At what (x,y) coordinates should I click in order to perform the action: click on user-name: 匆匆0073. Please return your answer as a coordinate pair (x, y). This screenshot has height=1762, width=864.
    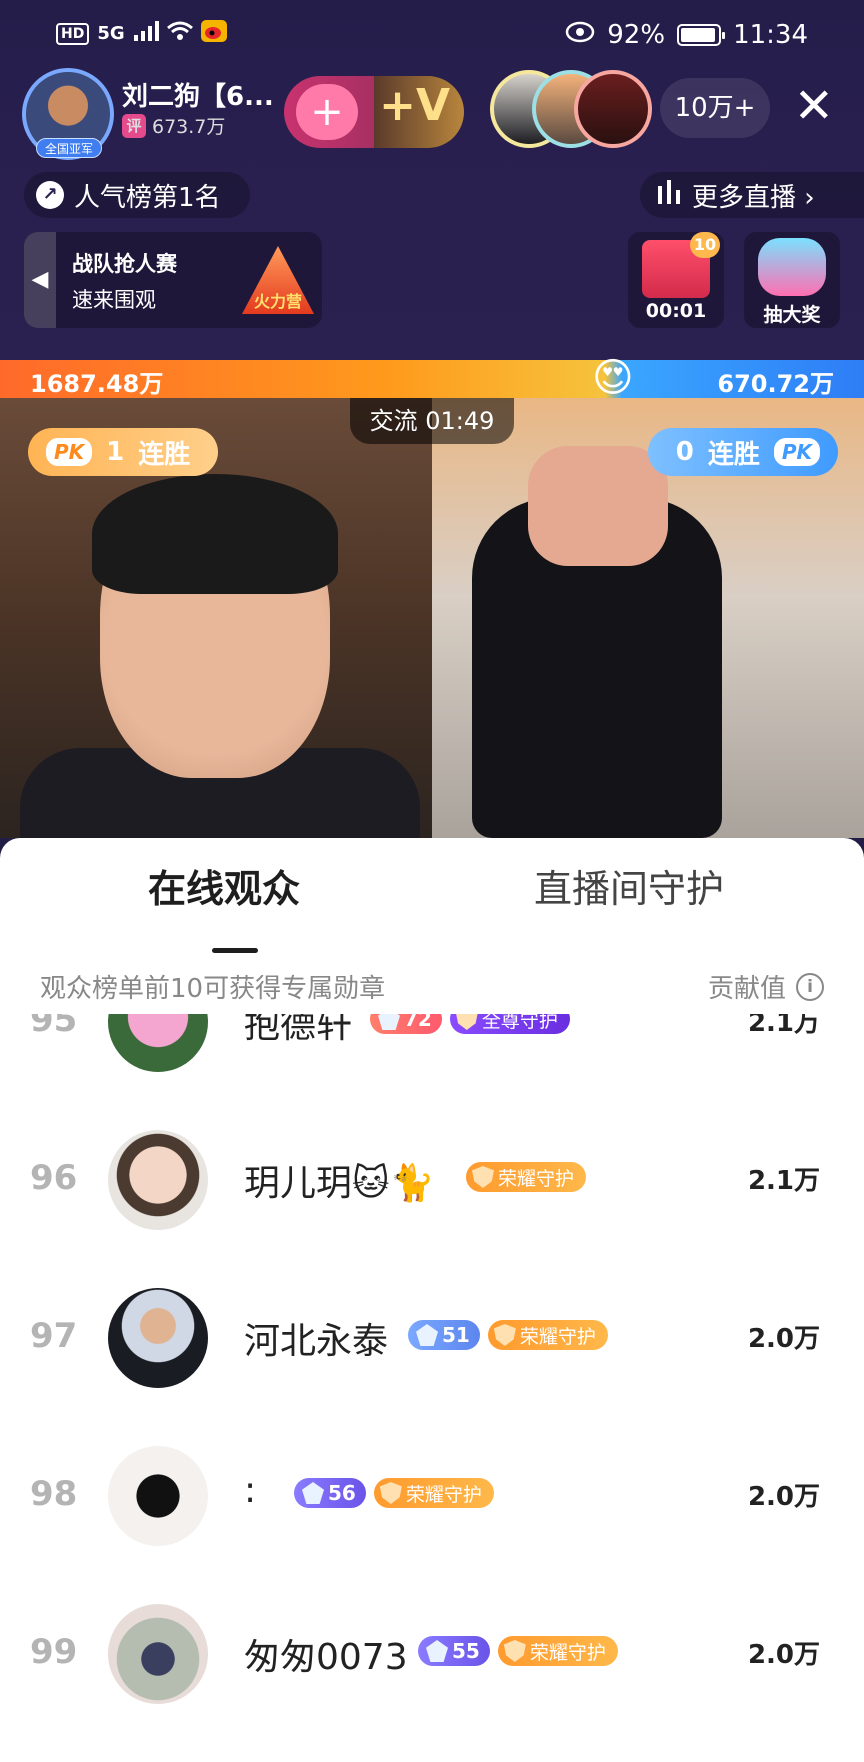
    Looking at the image, I should click on (326, 1654).